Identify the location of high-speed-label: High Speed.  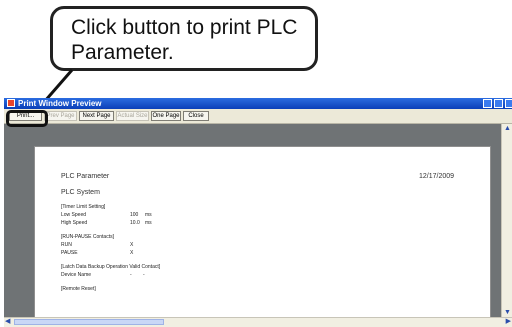
(74, 223).